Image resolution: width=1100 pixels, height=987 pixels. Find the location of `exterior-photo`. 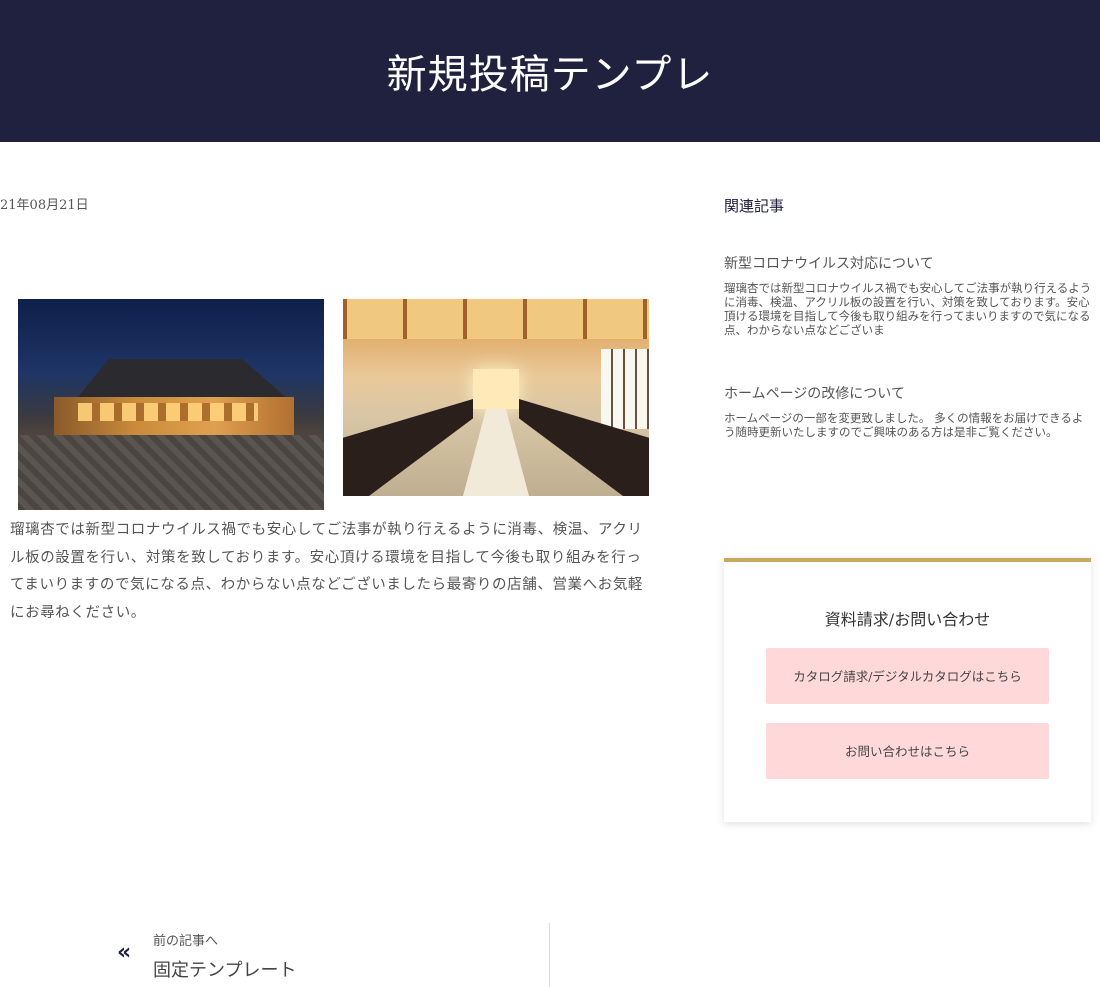

exterior-photo is located at coordinates (171, 404).